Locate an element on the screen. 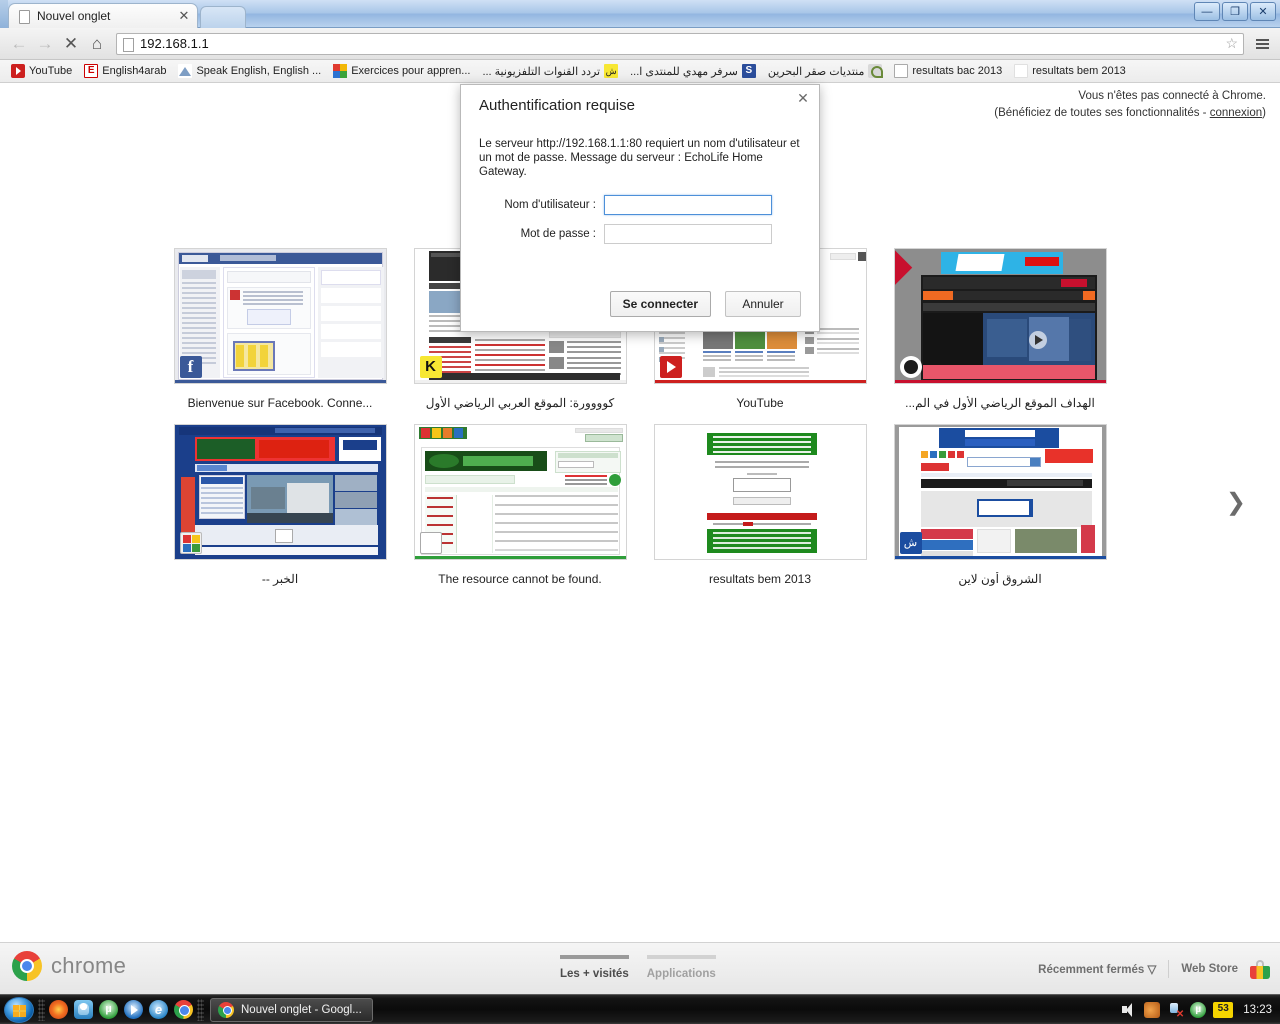  msn-messenger-icon is located at coordinates (83, 1009).